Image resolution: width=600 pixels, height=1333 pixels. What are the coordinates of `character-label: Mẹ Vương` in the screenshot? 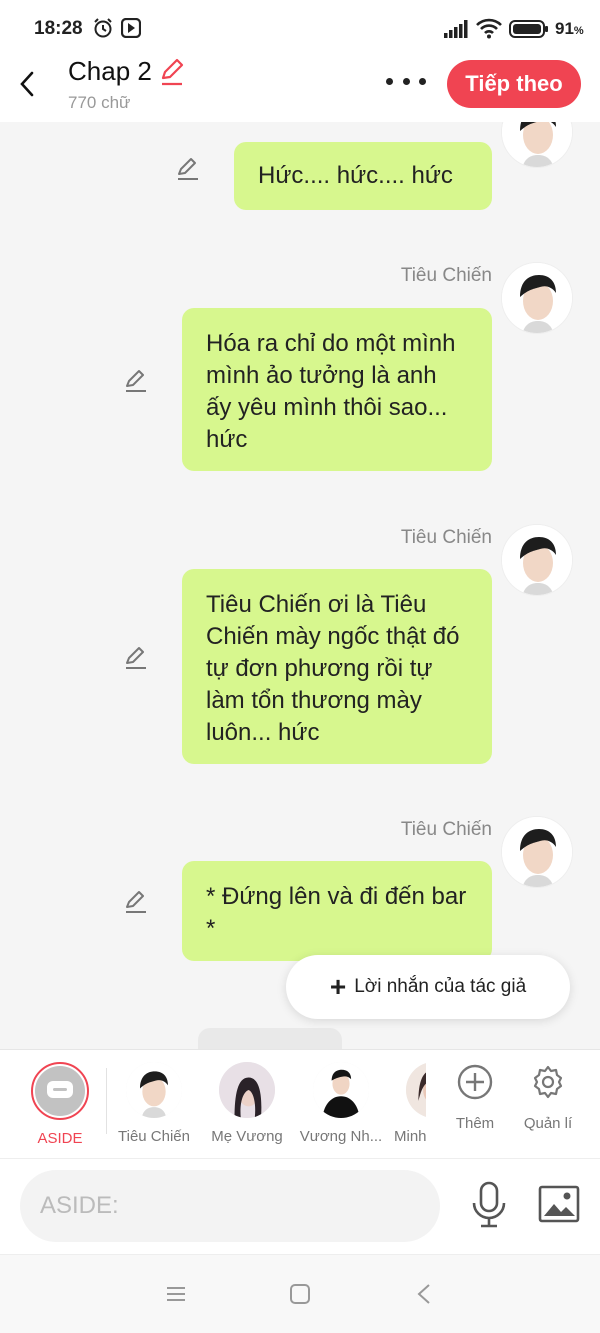 It's located at (247, 1136).